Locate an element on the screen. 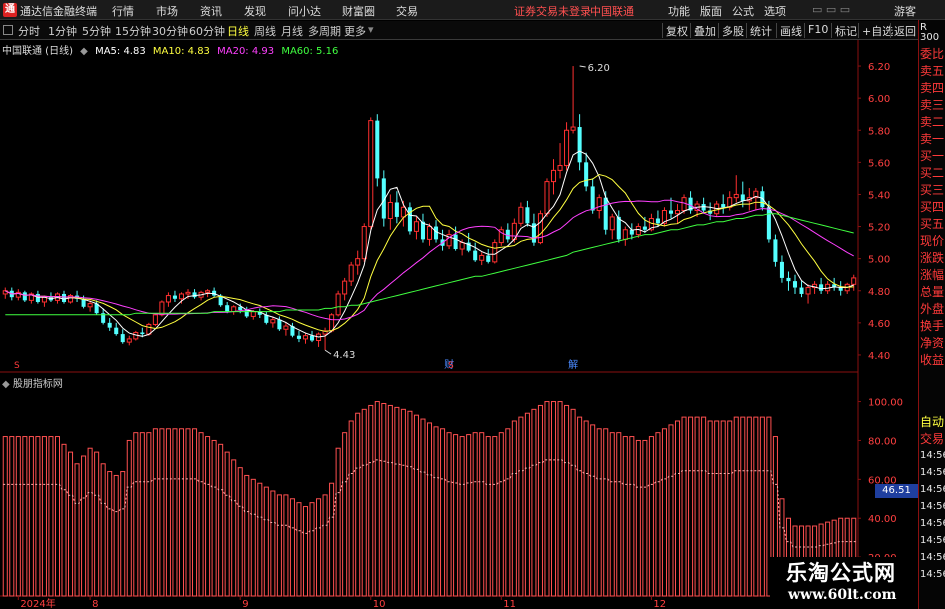 This screenshot has width=945, height=609. app-title: 通达信金融终端 is located at coordinates (58, 11).